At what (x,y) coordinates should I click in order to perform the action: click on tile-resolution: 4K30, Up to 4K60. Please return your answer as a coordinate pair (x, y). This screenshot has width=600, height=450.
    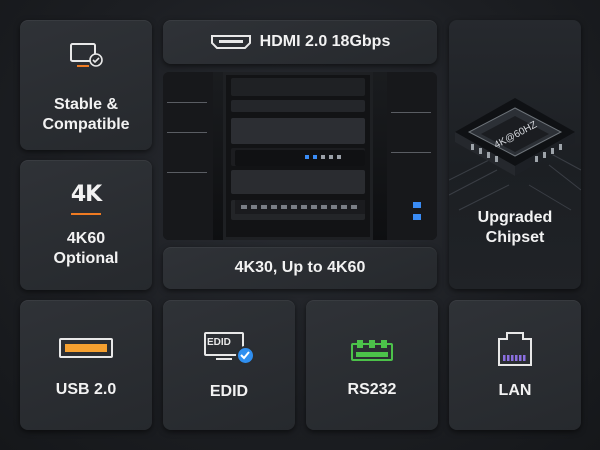
    Looking at the image, I should click on (300, 268).